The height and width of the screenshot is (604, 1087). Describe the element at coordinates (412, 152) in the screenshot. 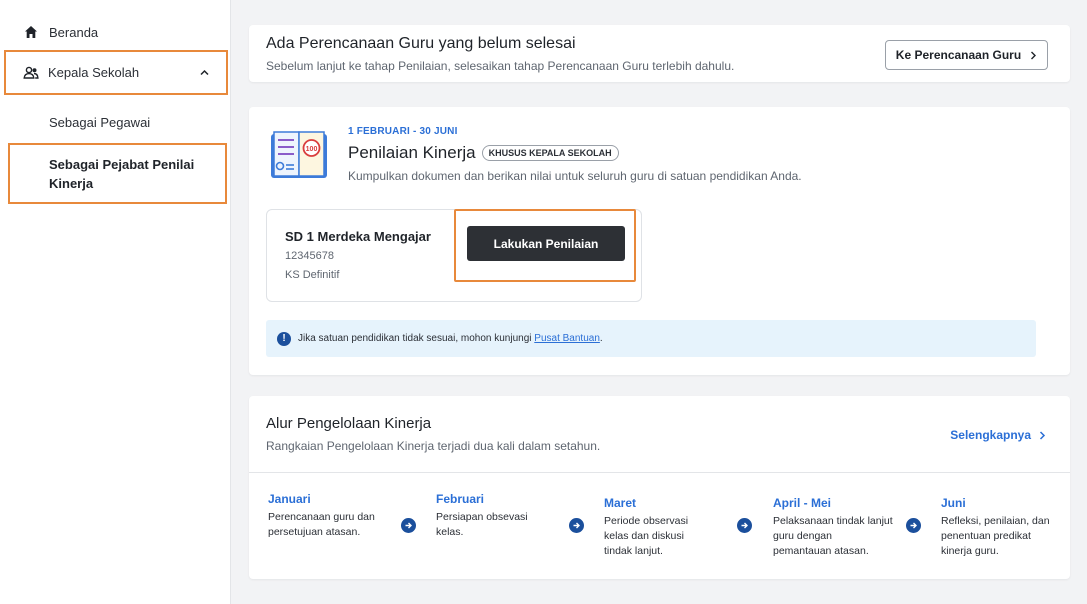

I see `page-title: Penilaian Kinerja` at that location.